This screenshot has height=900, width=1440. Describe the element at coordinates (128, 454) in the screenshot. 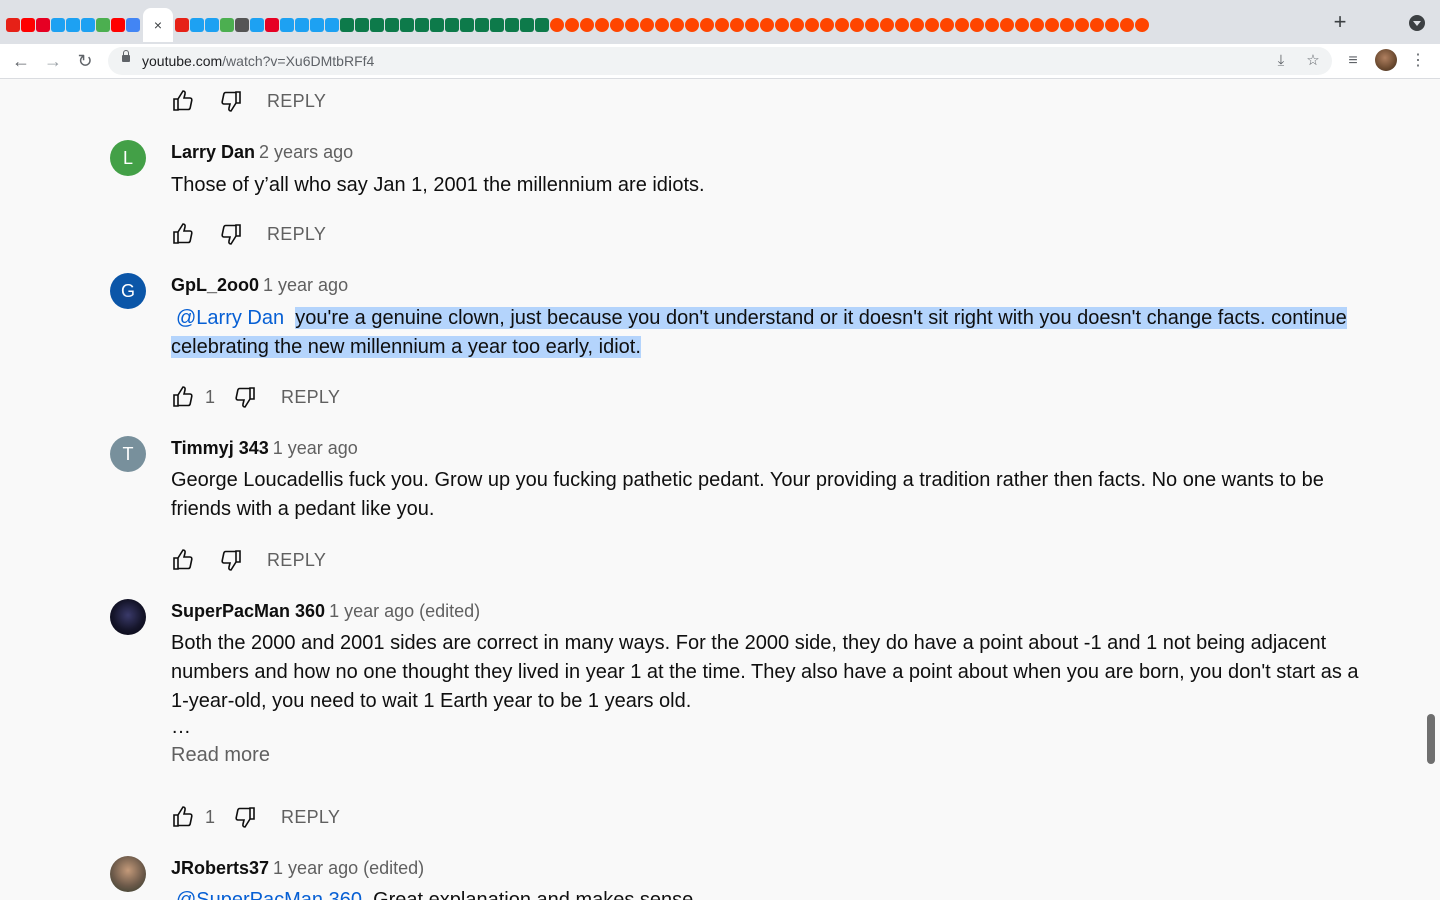

I see `avatar: T` at that location.